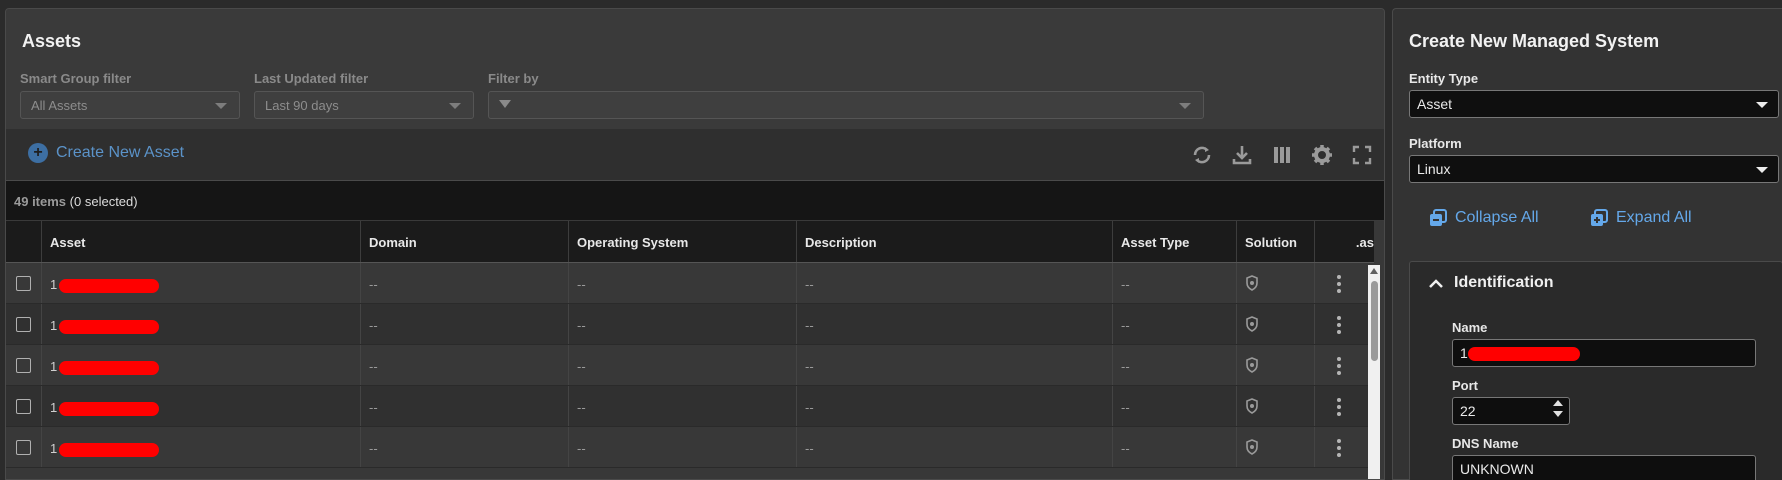  What do you see at coordinates (846, 105) in the screenshot?
I see `filter-by-select` at bounding box center [846, 105].